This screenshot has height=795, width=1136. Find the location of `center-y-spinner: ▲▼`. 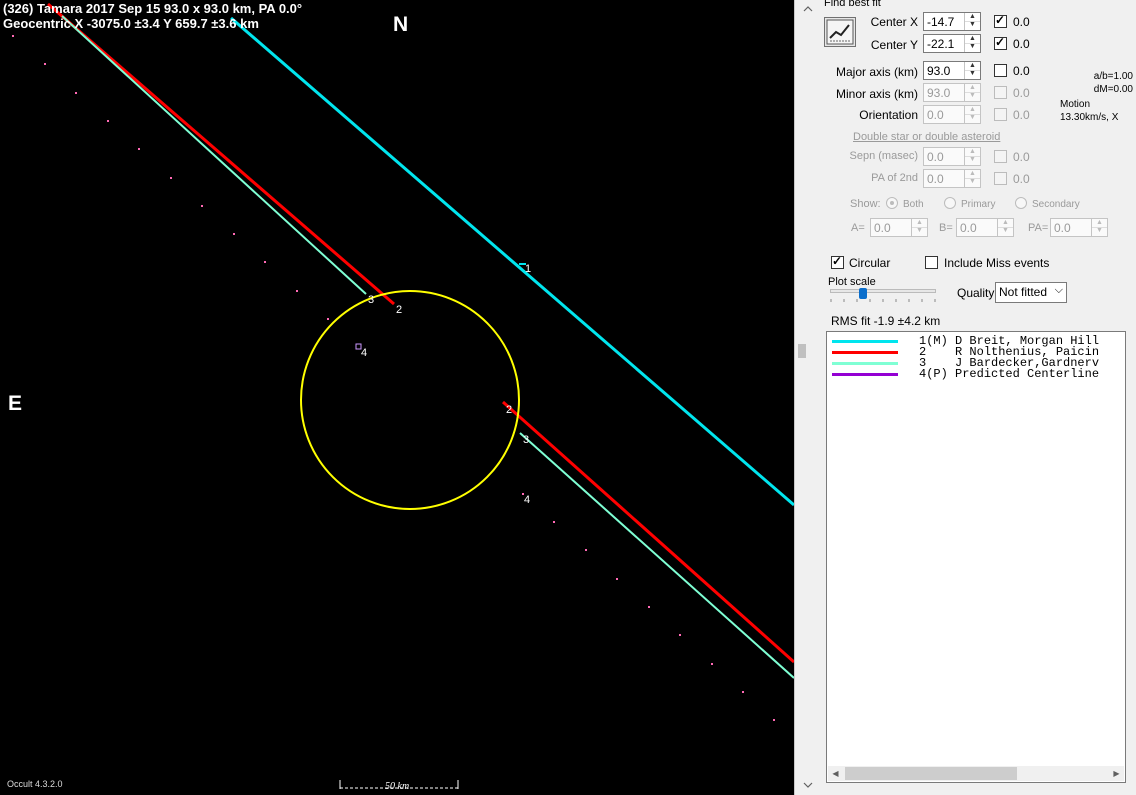

center-y-spinner: ▲▼ is located at coordinates (952, 43).